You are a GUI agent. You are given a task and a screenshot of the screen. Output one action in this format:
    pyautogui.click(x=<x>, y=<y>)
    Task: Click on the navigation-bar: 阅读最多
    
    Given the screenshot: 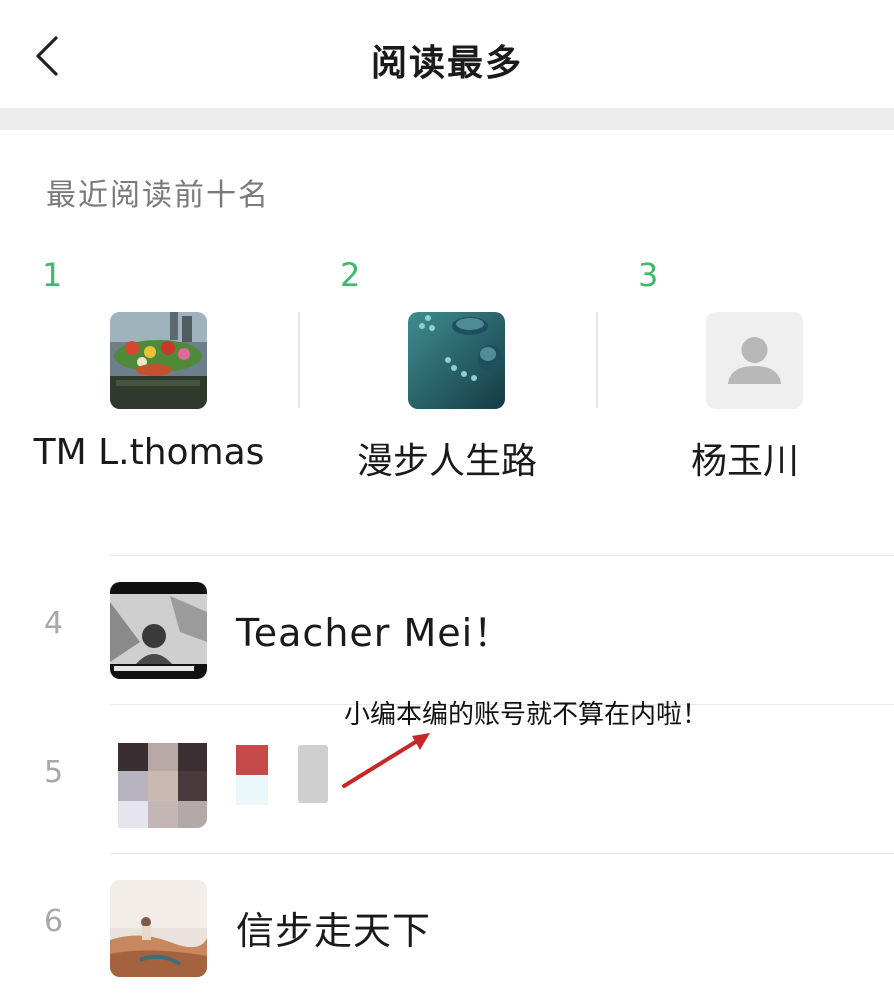 What is the action you would take?
    pyautogui.click(x=447, y=54)
    